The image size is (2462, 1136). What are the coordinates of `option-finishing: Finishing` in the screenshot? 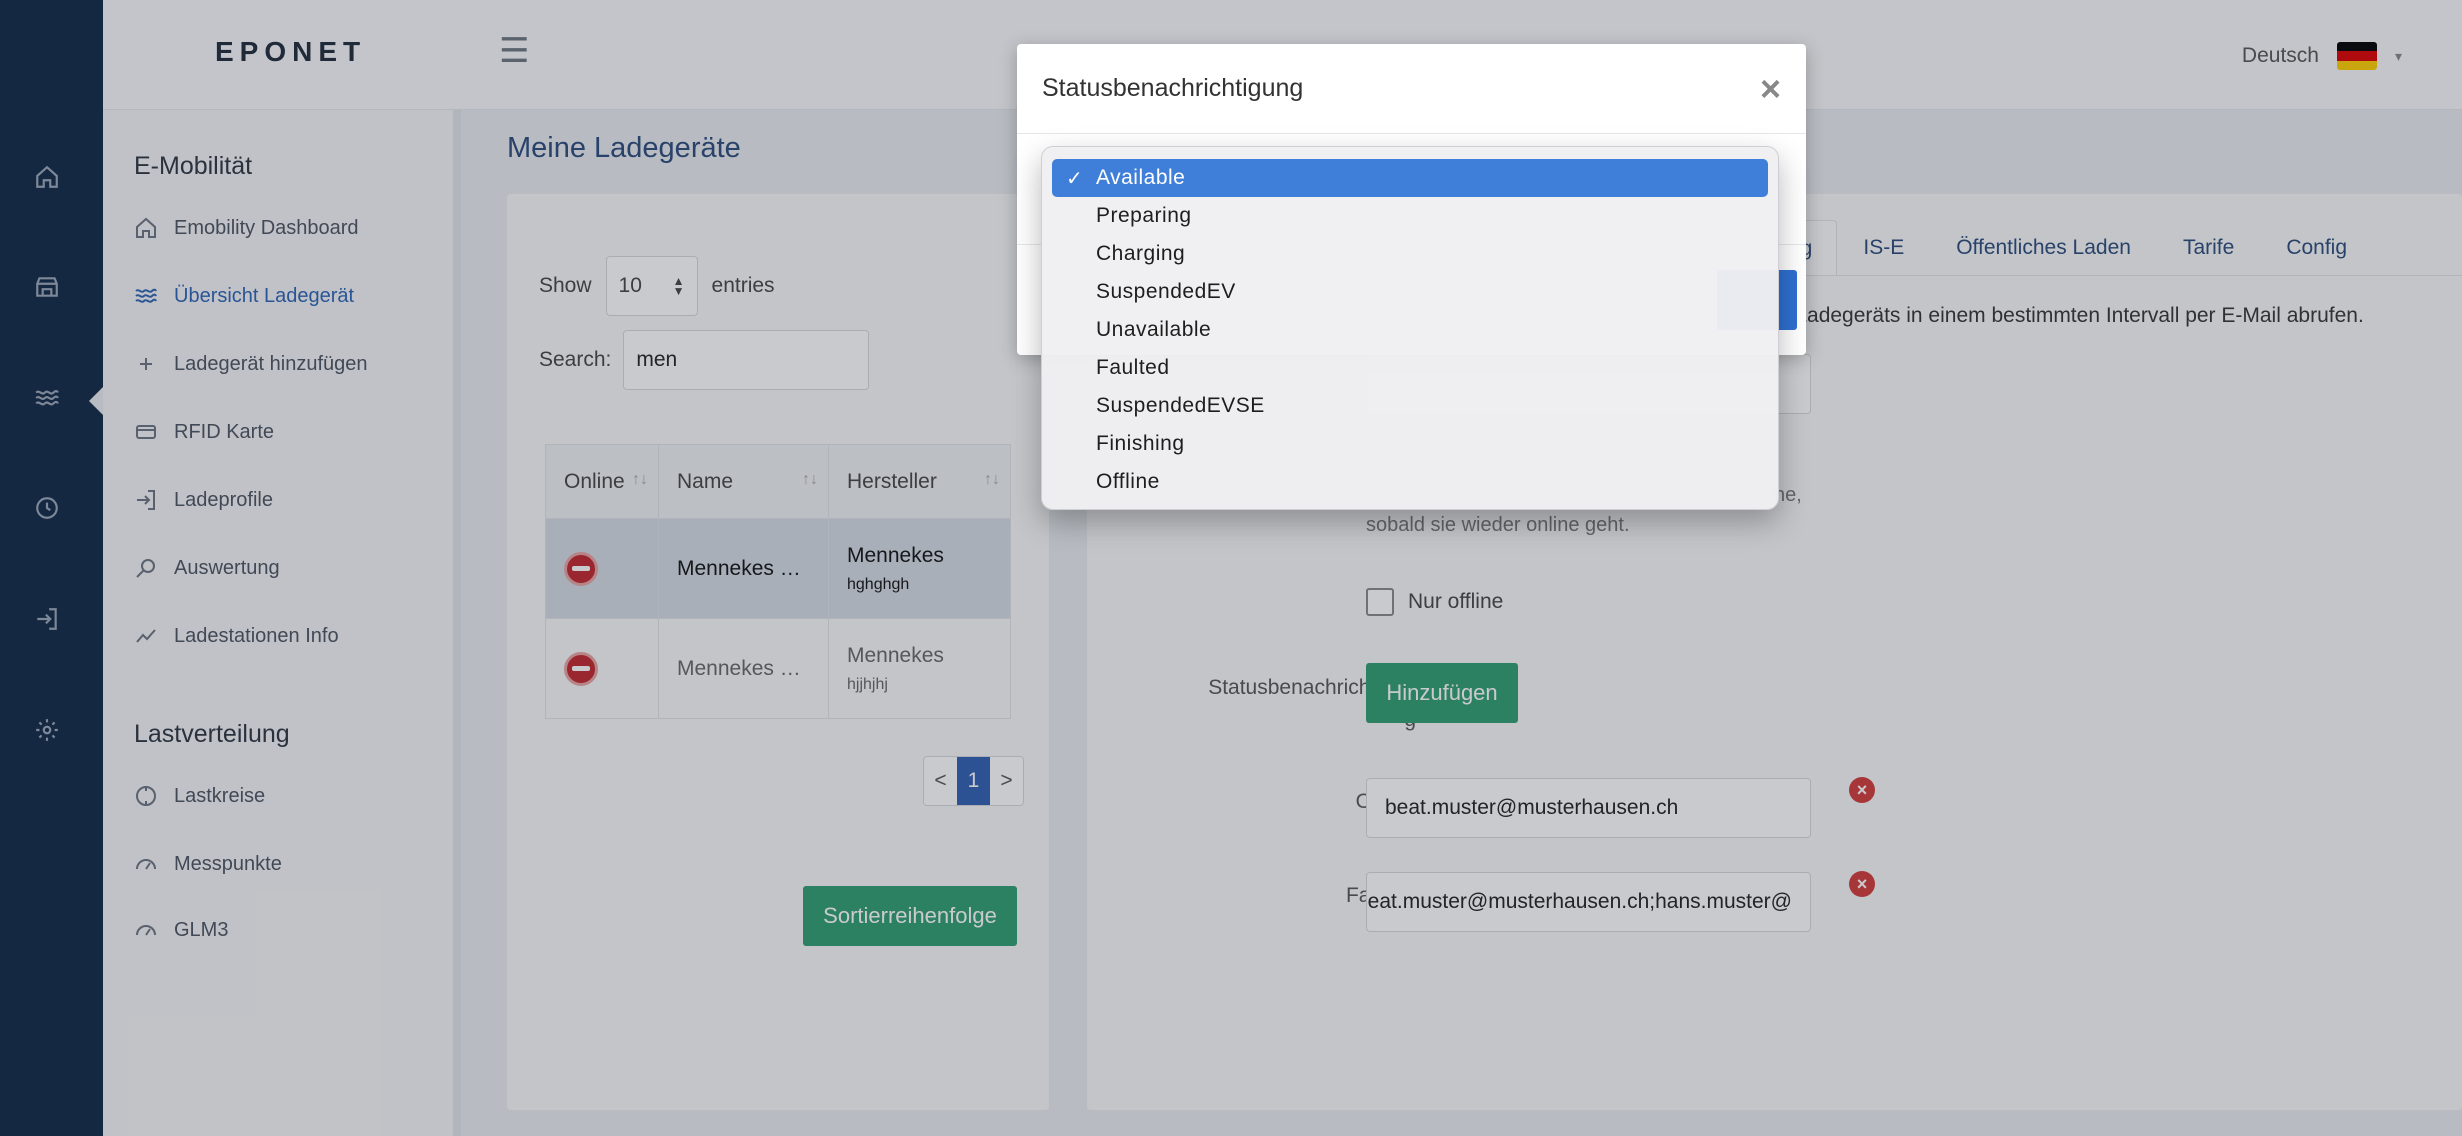 It's located at (1410, 444).